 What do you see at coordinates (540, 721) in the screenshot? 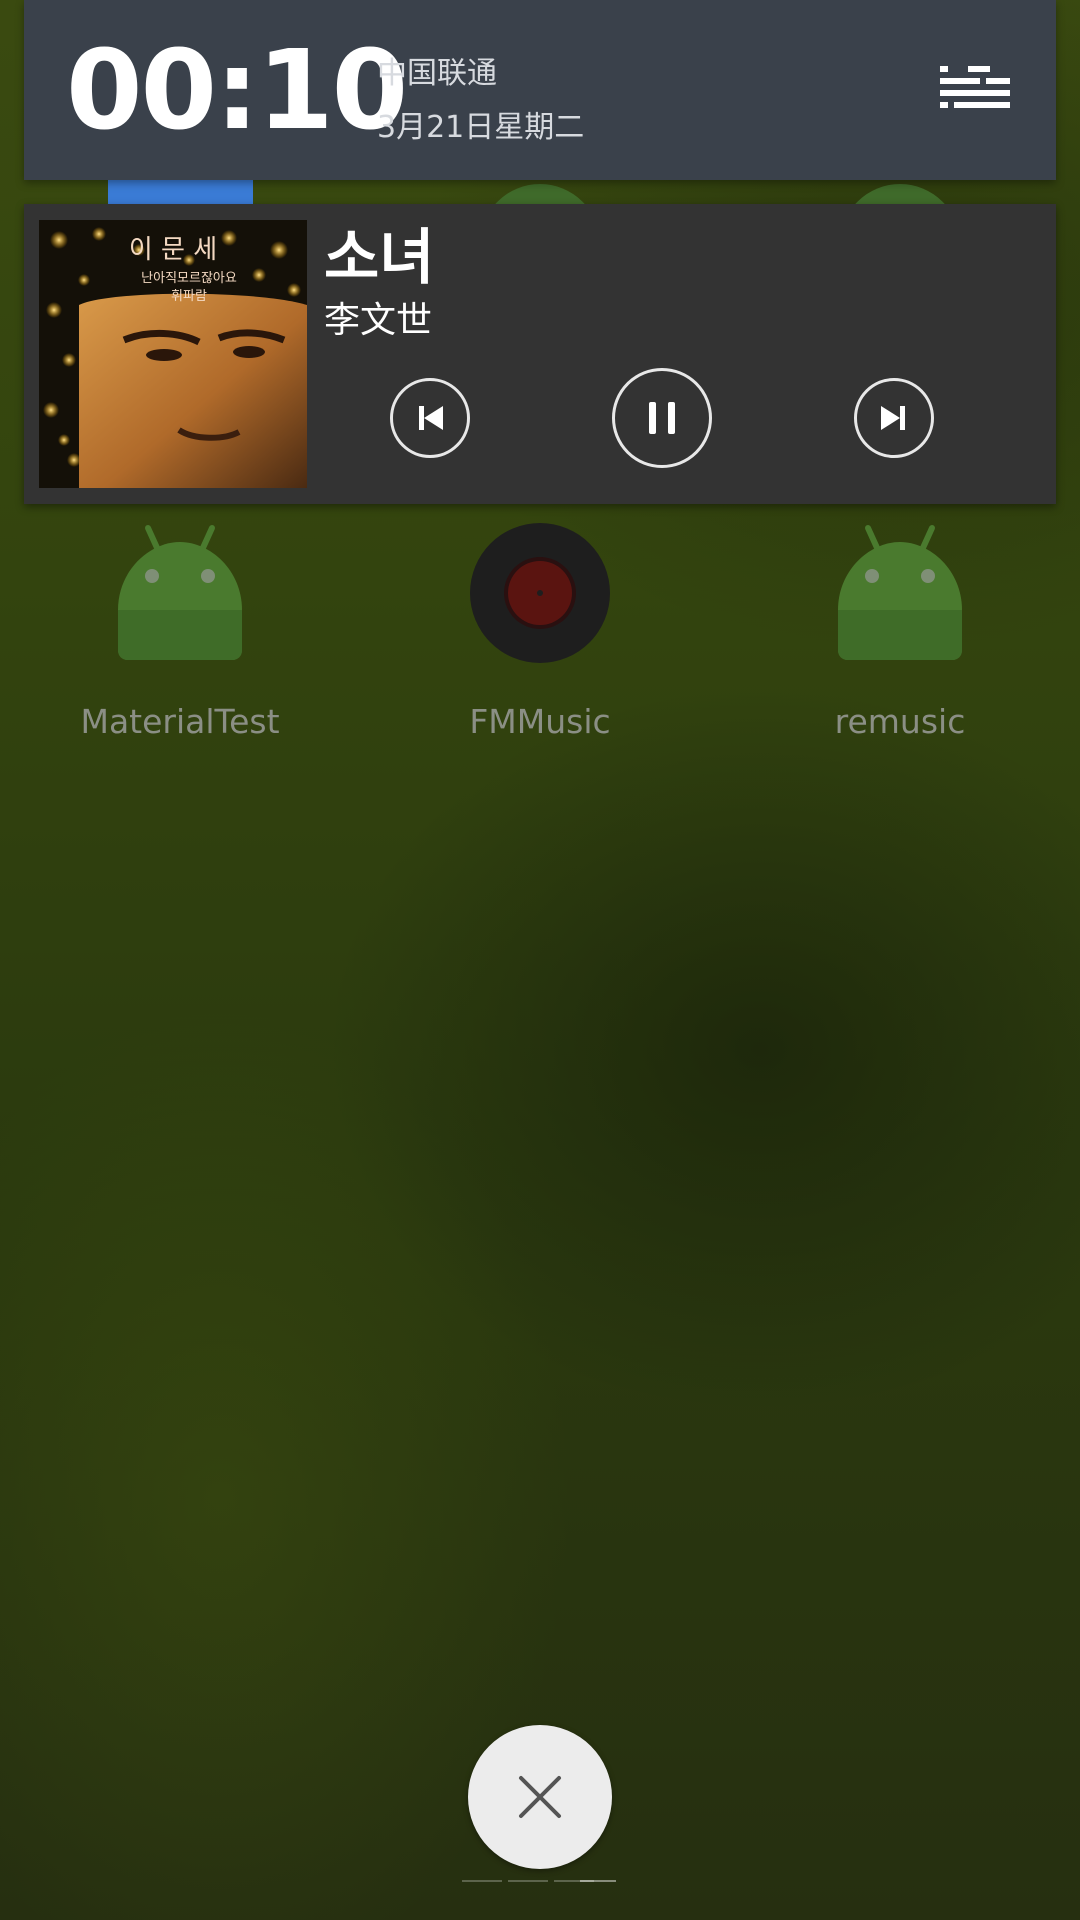
I see `app-label: FMMusic` at bounding box center [540, 721].